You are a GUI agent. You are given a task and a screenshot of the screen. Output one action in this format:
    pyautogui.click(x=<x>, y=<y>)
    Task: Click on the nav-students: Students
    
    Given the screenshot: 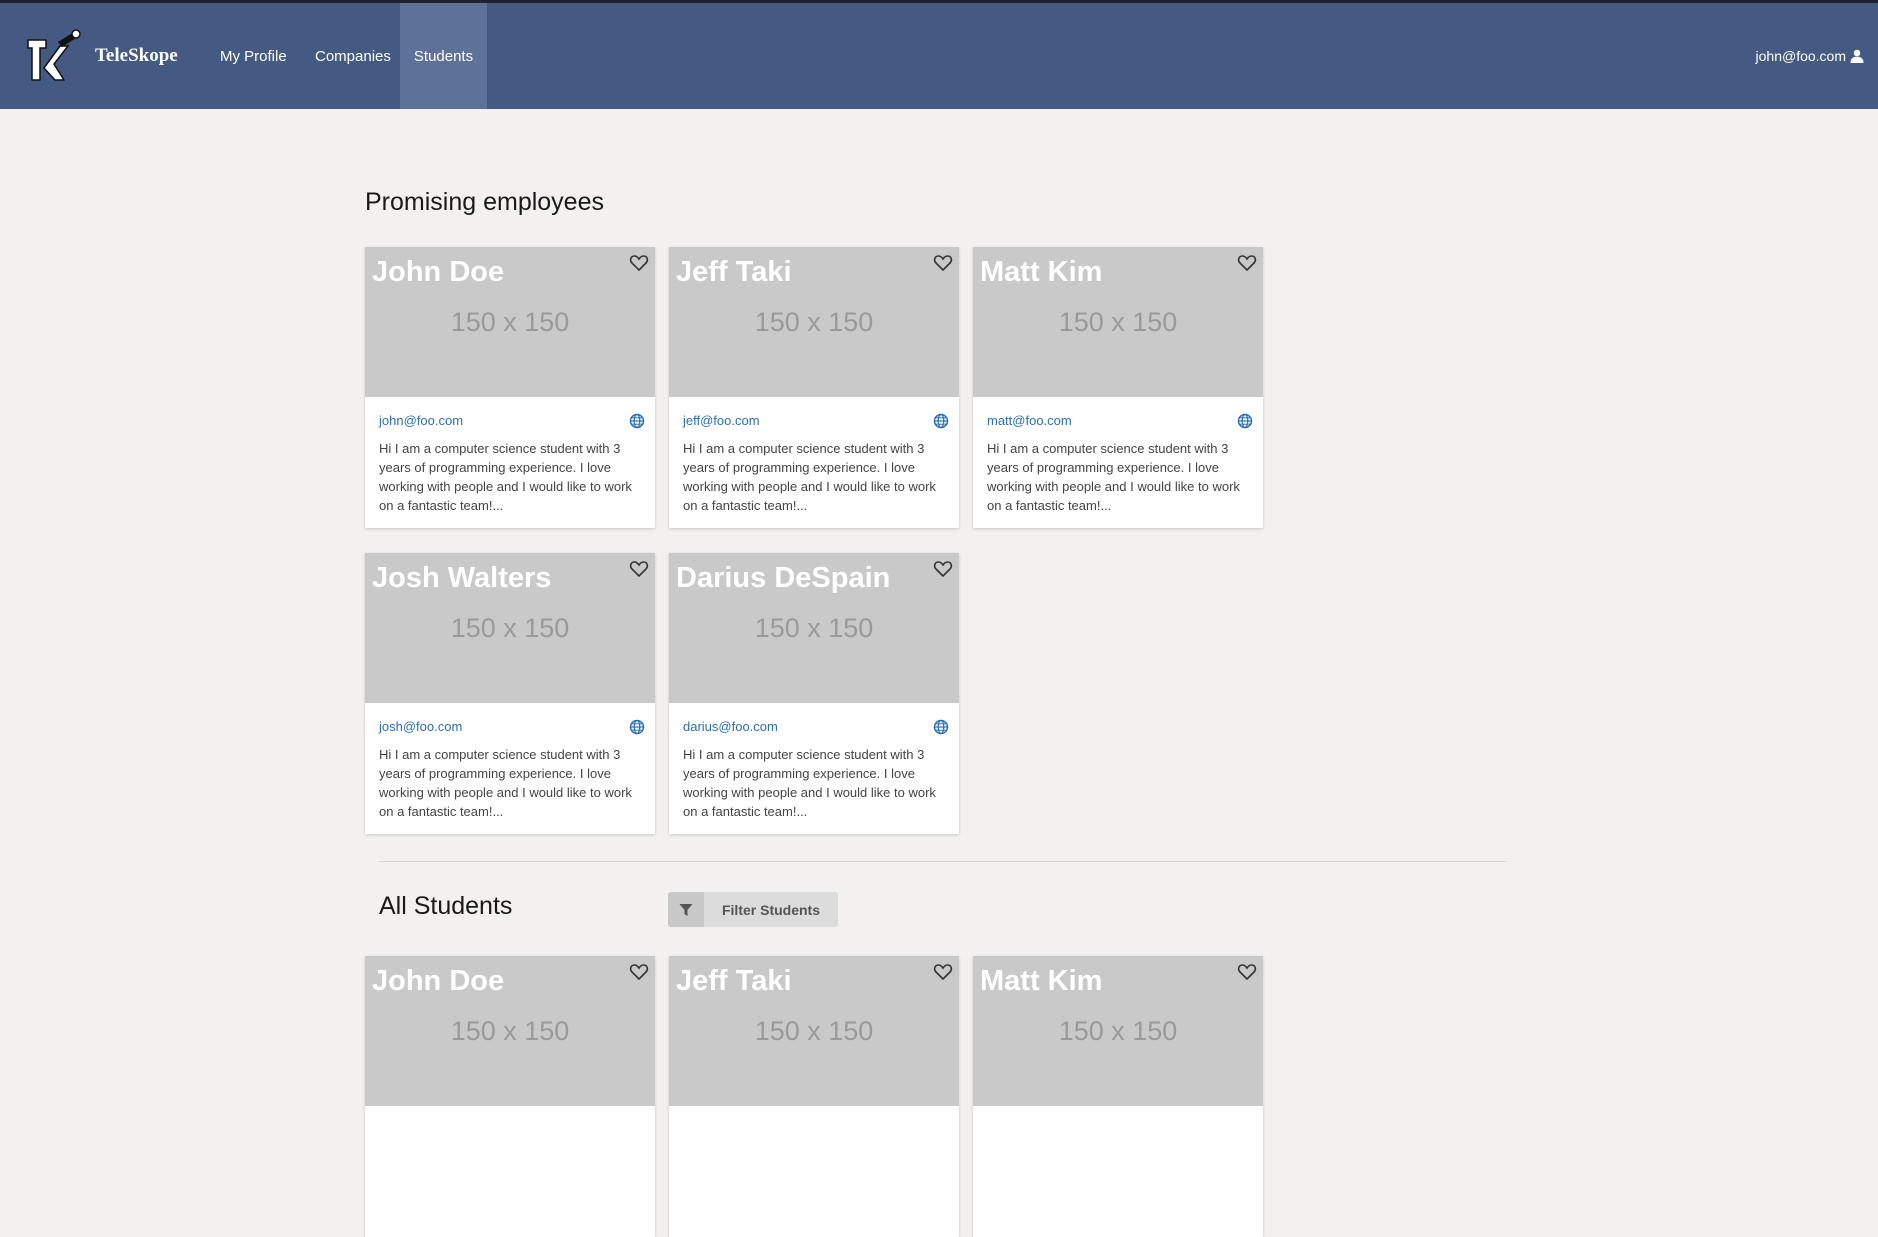 What is the action you would take?
    pyautogui.click(x=443, y=56)
    